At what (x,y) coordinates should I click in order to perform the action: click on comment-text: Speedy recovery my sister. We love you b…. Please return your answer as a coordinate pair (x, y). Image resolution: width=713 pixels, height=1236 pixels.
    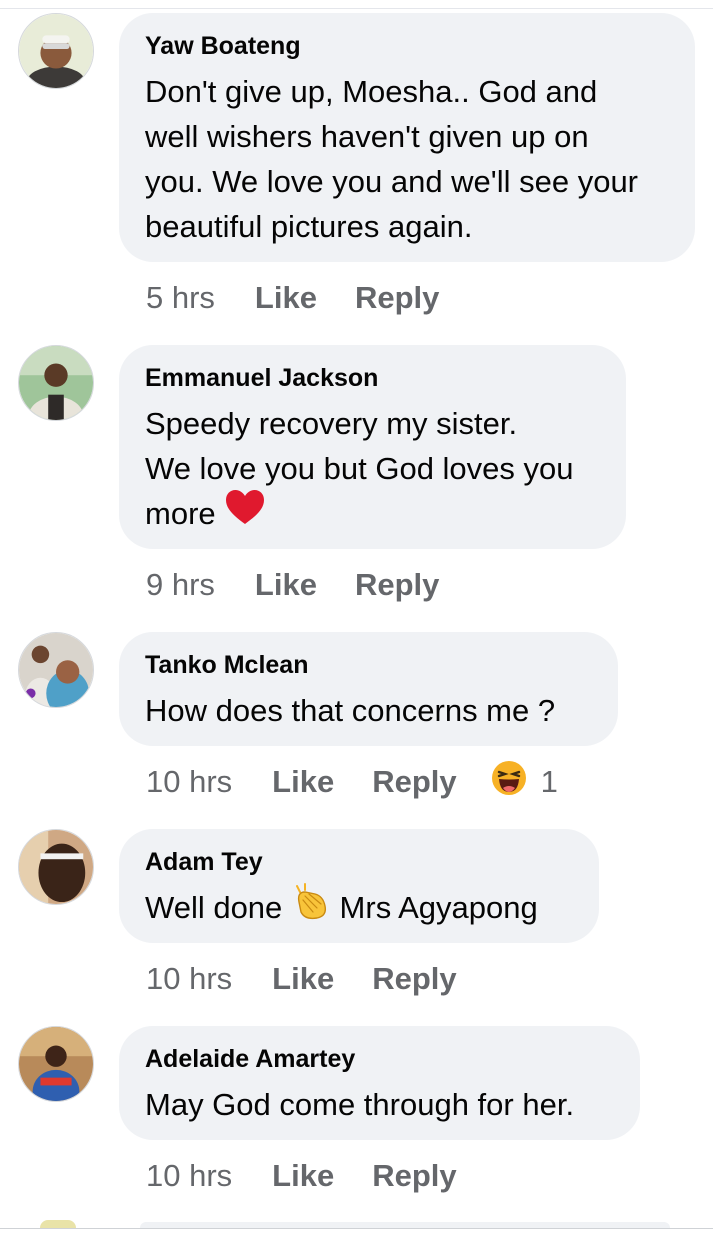
    Looking at the image, I should click on (372, 471).